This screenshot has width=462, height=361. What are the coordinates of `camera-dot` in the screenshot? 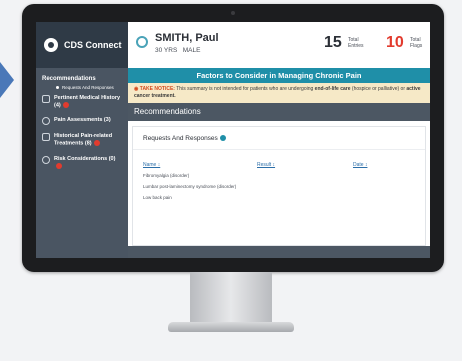 It's located at (233, 13).